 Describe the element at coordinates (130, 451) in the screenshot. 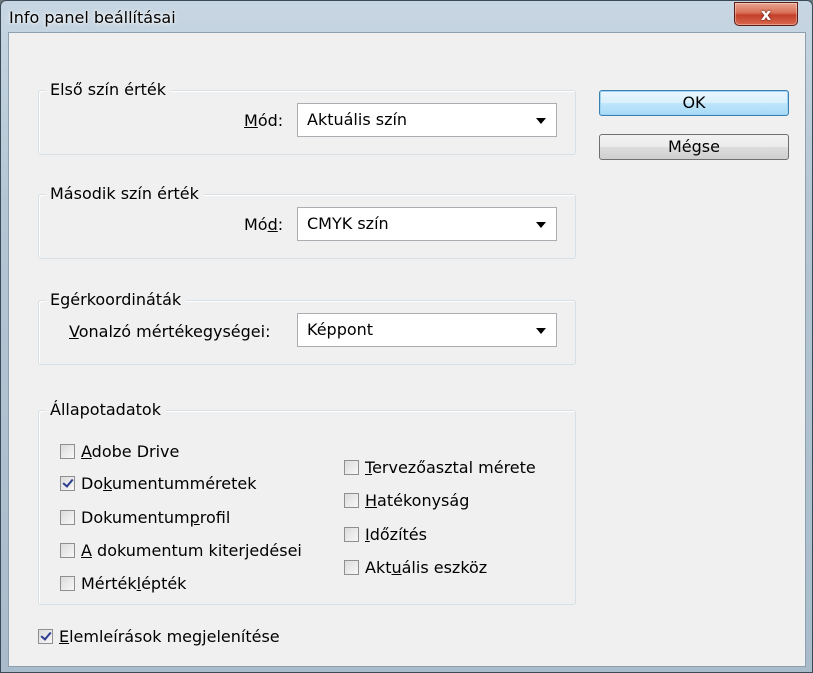

I see `checkbox-label: Adobe Drive` at that location.